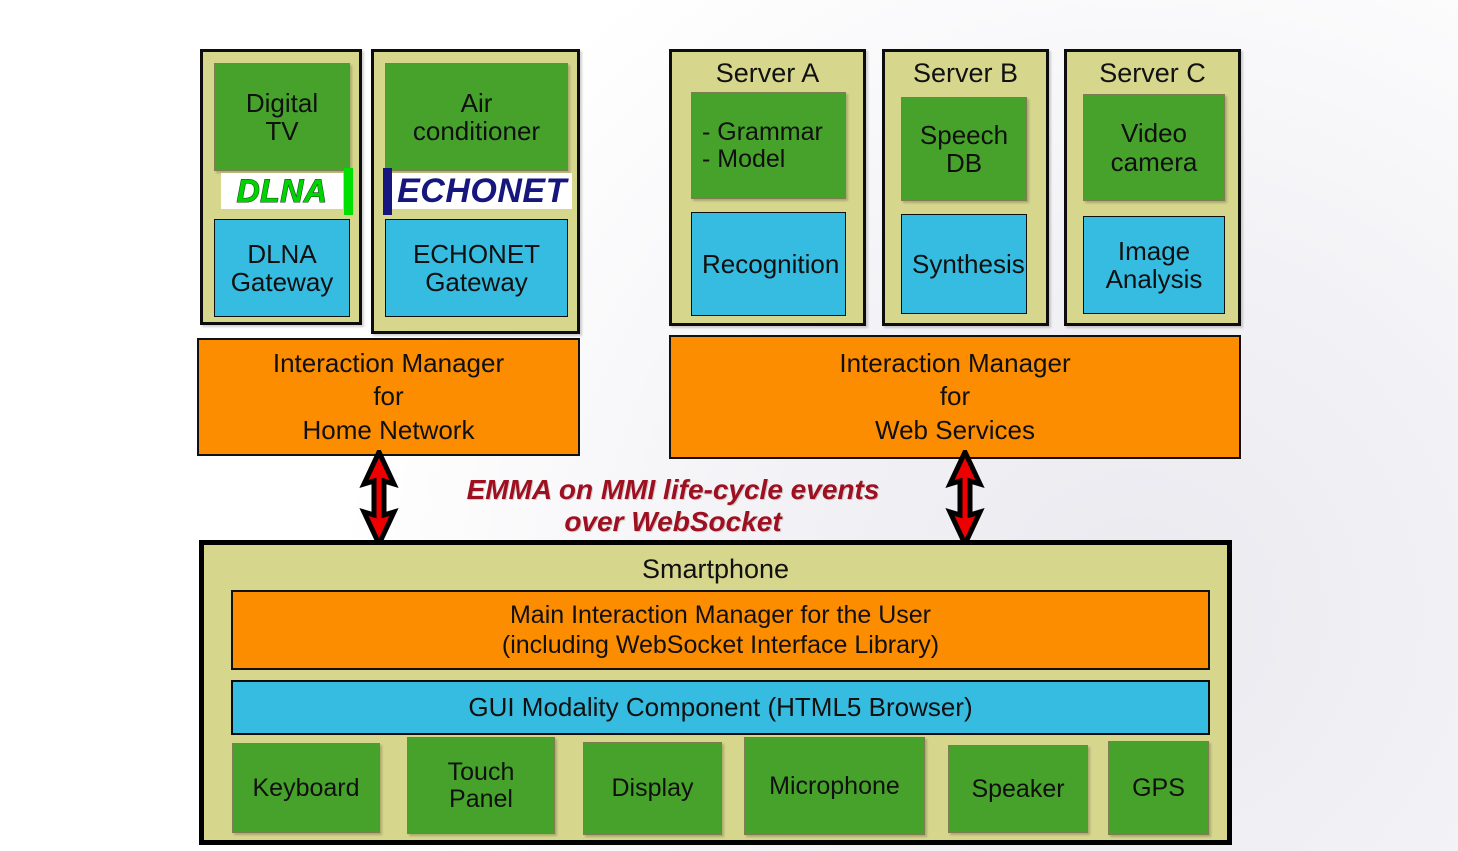 This screenshot has width=1458, height=851. I want to click on im-home-line3: Home Network, so click(388, 429).